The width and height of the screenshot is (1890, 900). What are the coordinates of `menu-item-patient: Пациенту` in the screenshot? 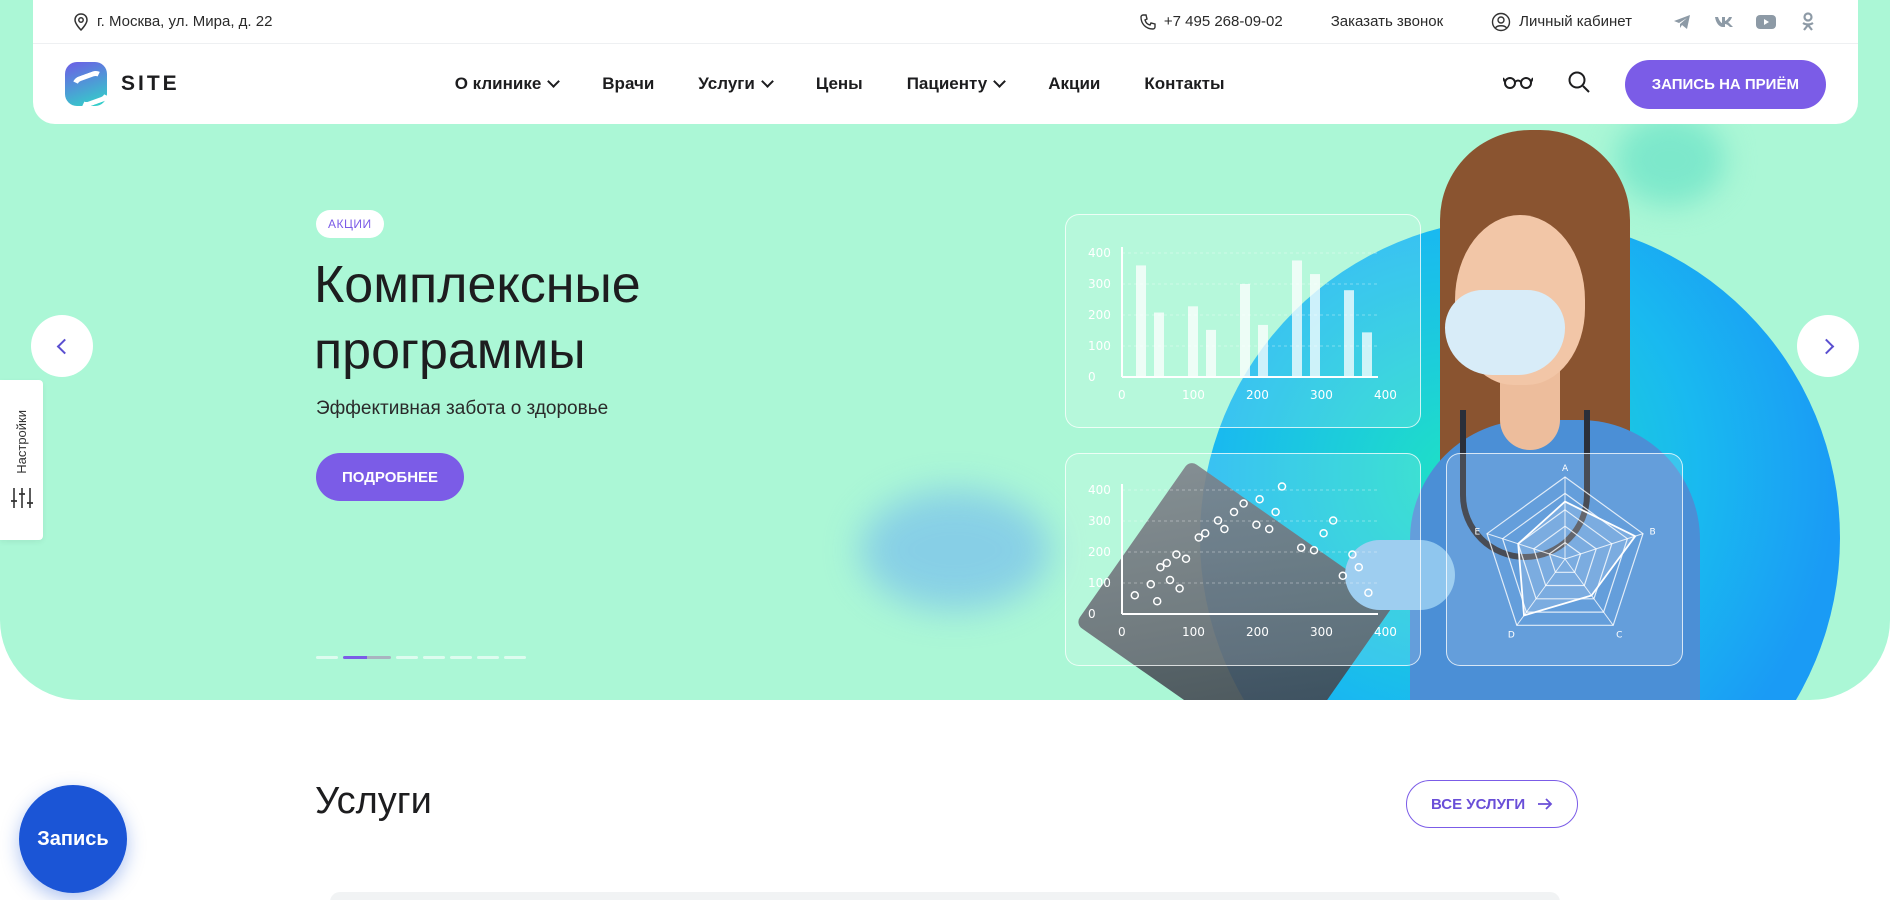 It's located at (957, 84).